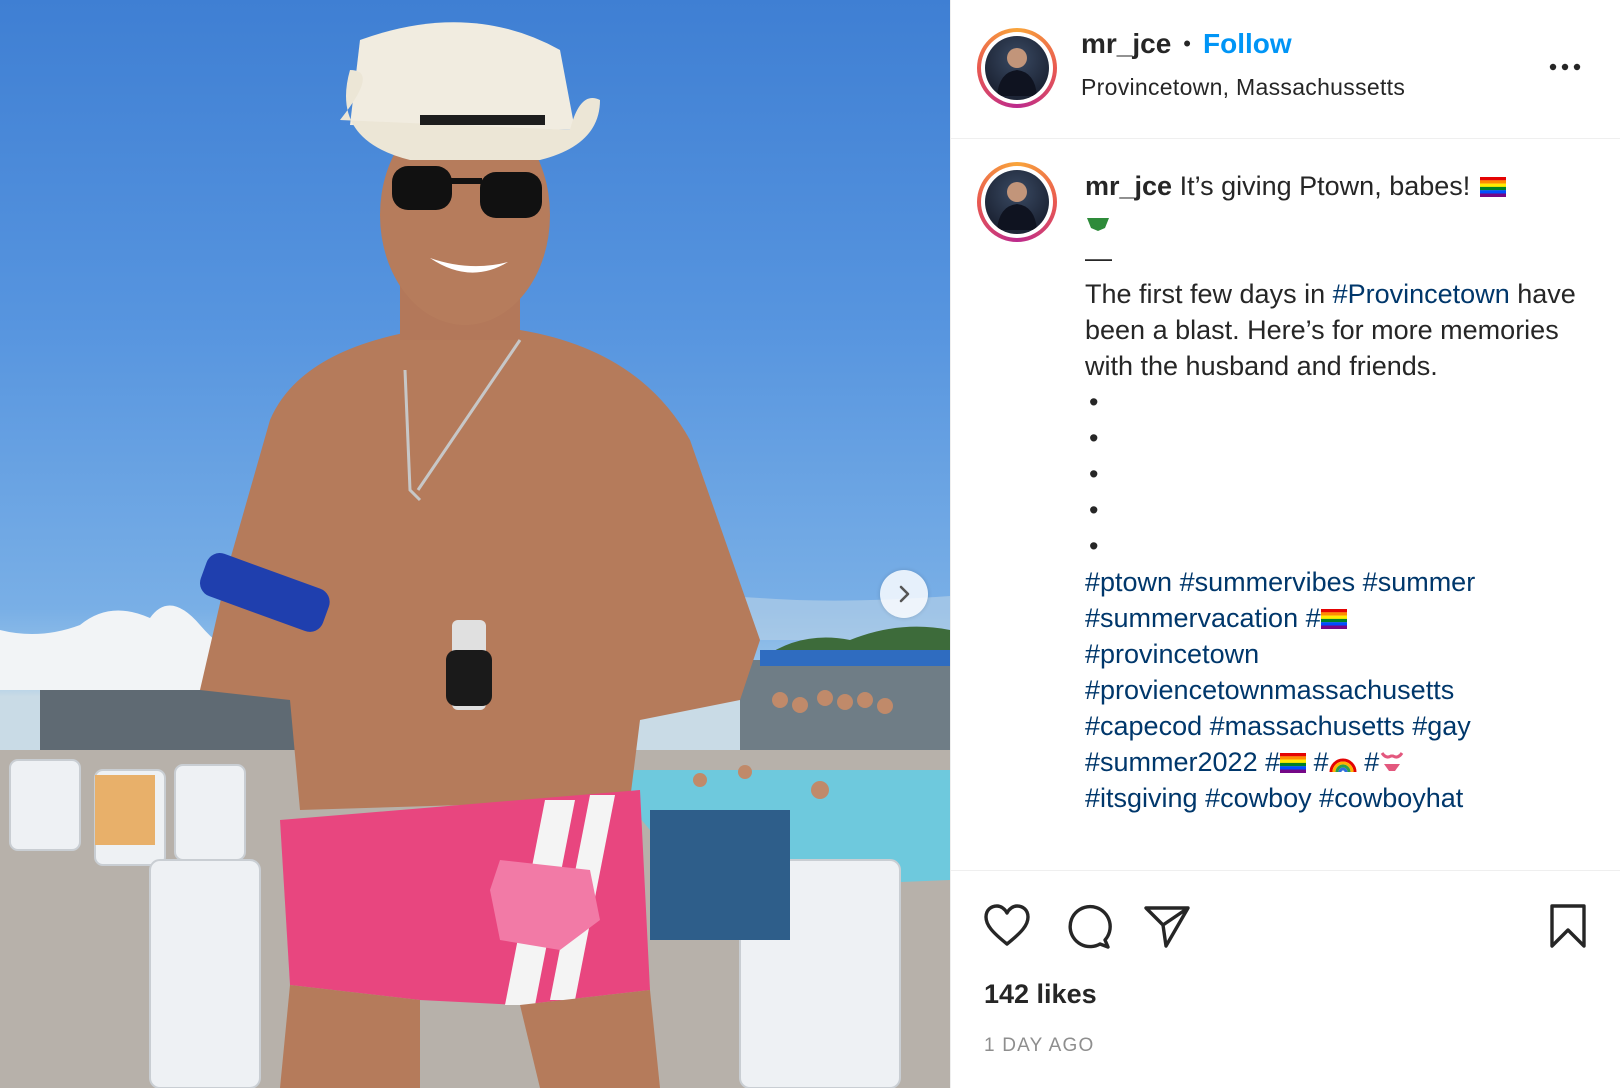  I want to click on hashtag-link: #cowboy, so click(1258, 798).